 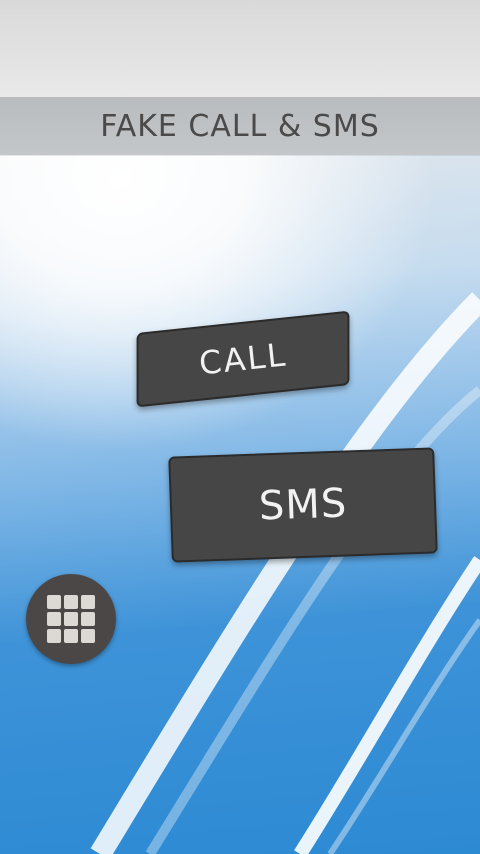 What do you see at coordinates (240, 48) in the screenshot?
I see `top-blank-area` at bounding box center [240, 48].